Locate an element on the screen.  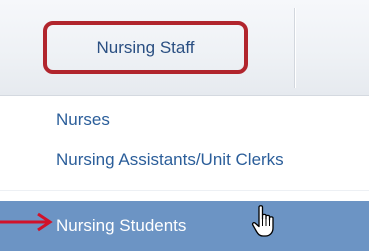
menu-item-label: Nursing Assistants/Unit Clerks is located at coordinates (170, 159).